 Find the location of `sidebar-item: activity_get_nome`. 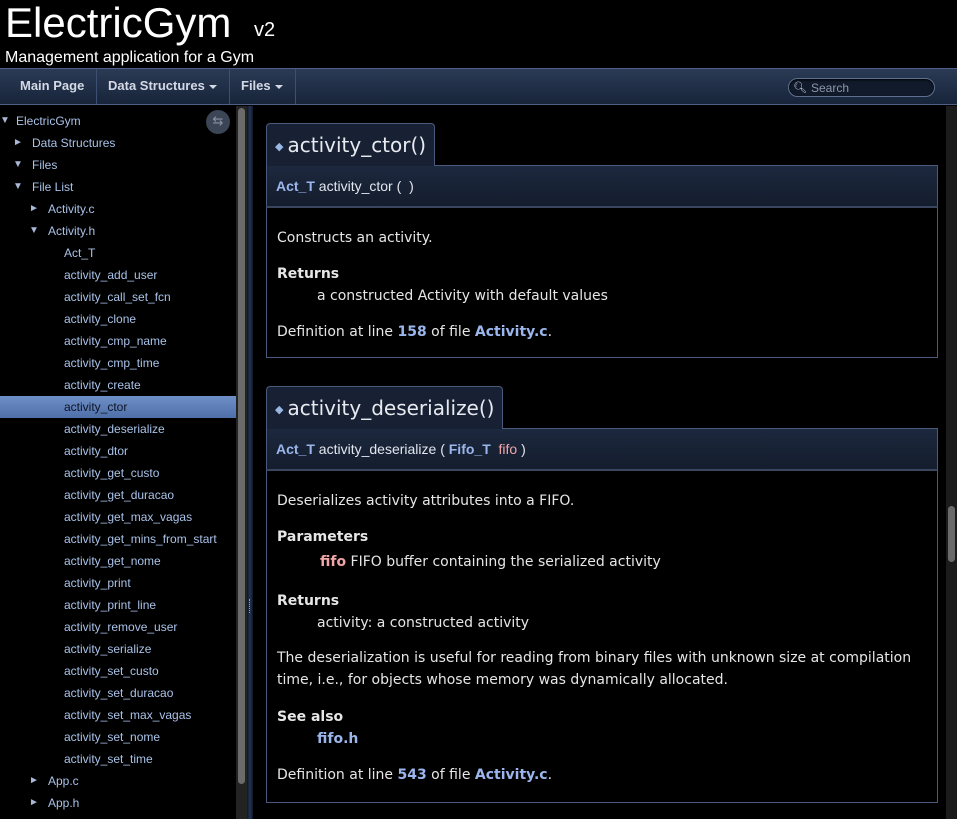

sidebar-item: activity_get_nome is located at coordinates (118, 561).